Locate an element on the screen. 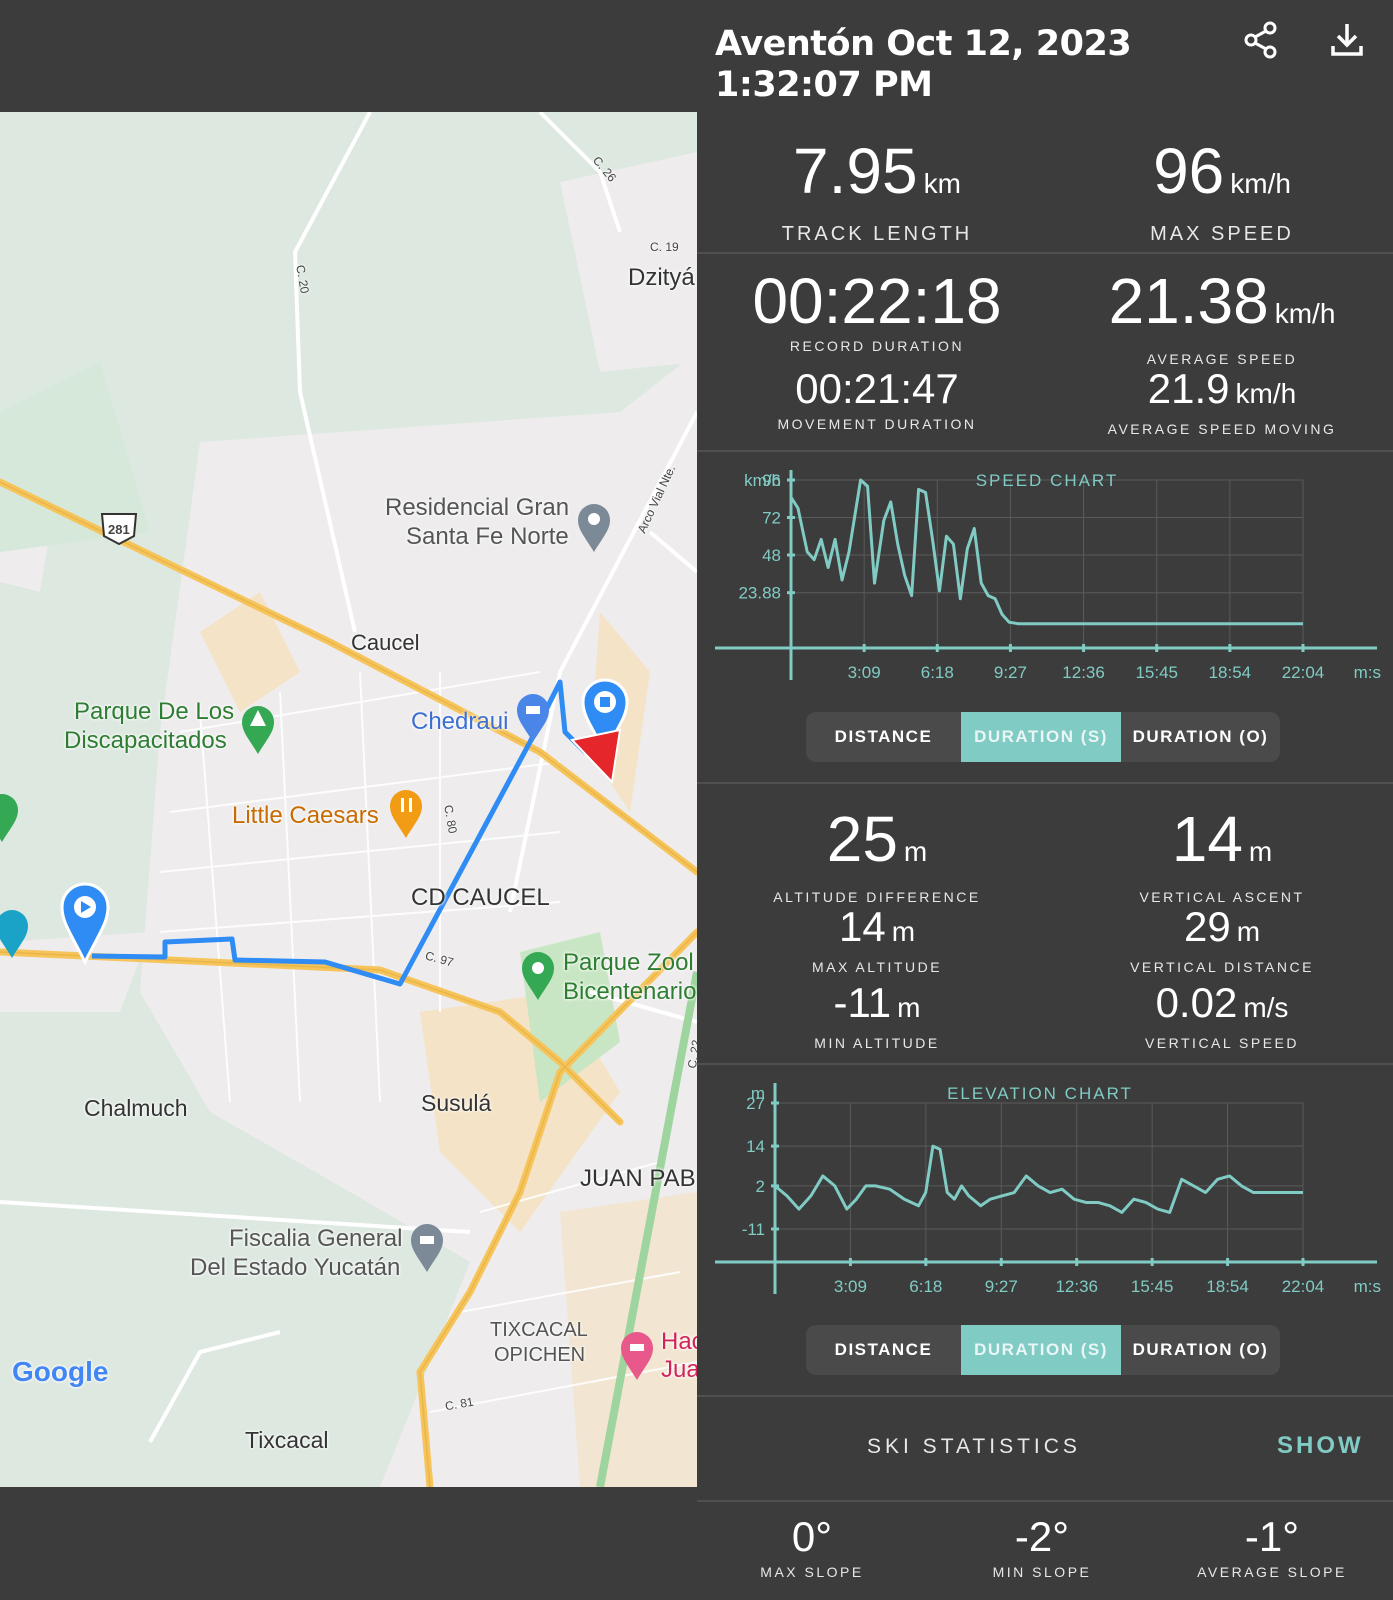  max-speed-label: MAX SPEED is located at coordinates (1222, 234).